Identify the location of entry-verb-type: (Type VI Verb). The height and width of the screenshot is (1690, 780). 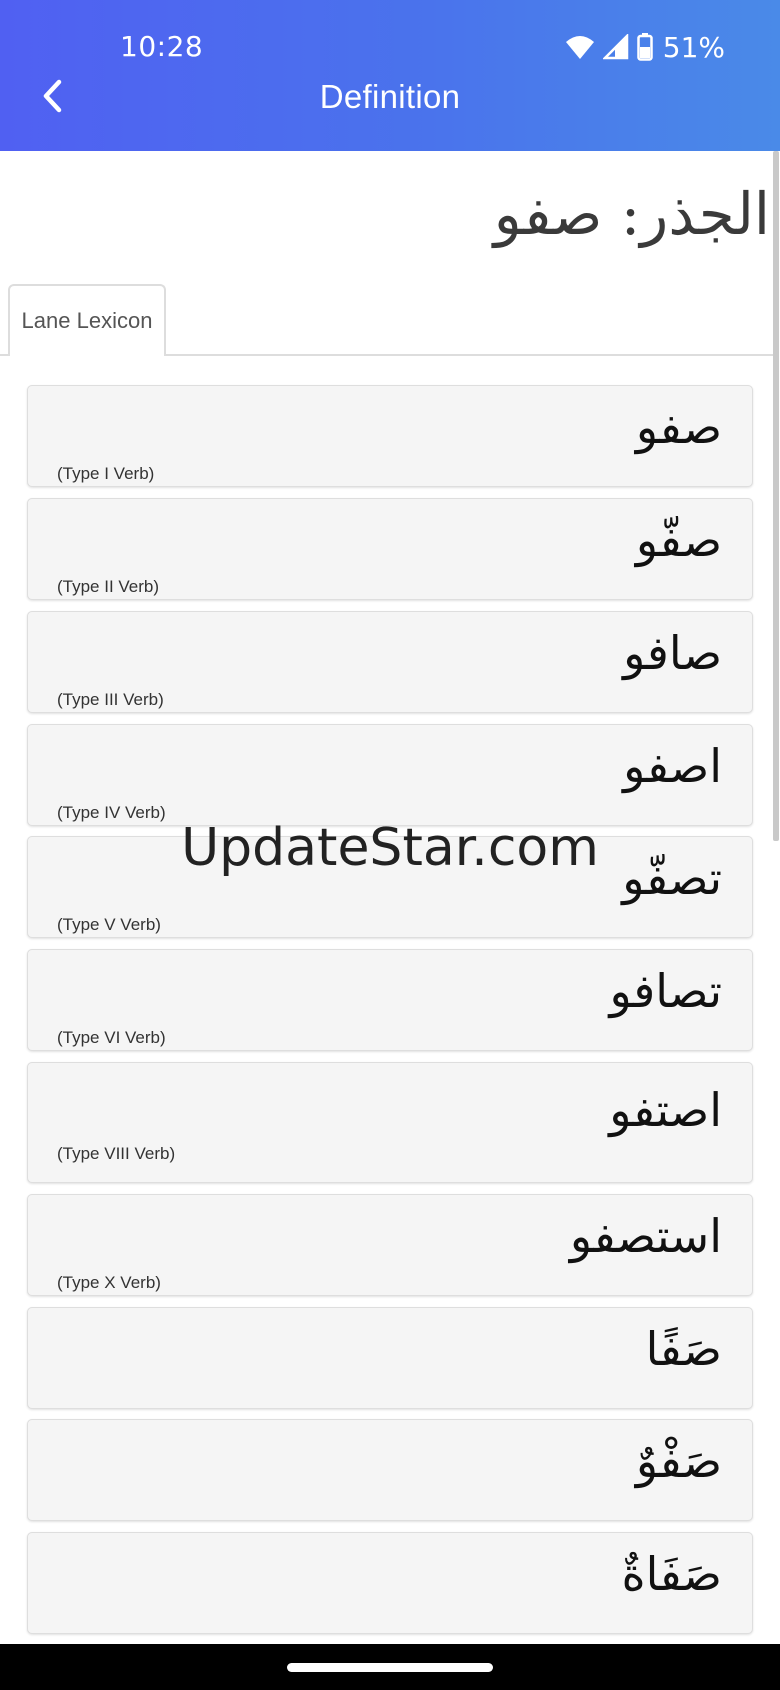
(111, 1037).